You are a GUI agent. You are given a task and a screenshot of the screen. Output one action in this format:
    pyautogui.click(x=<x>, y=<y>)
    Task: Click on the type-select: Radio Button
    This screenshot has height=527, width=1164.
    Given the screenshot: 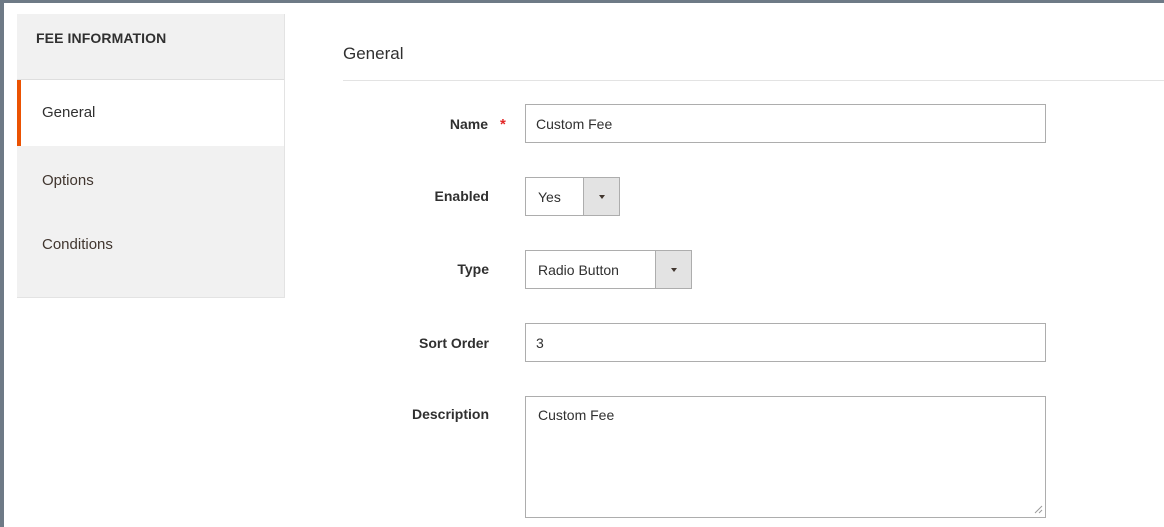 What is the action you would take?
    pyautogui.click(x=608, y=269)
    